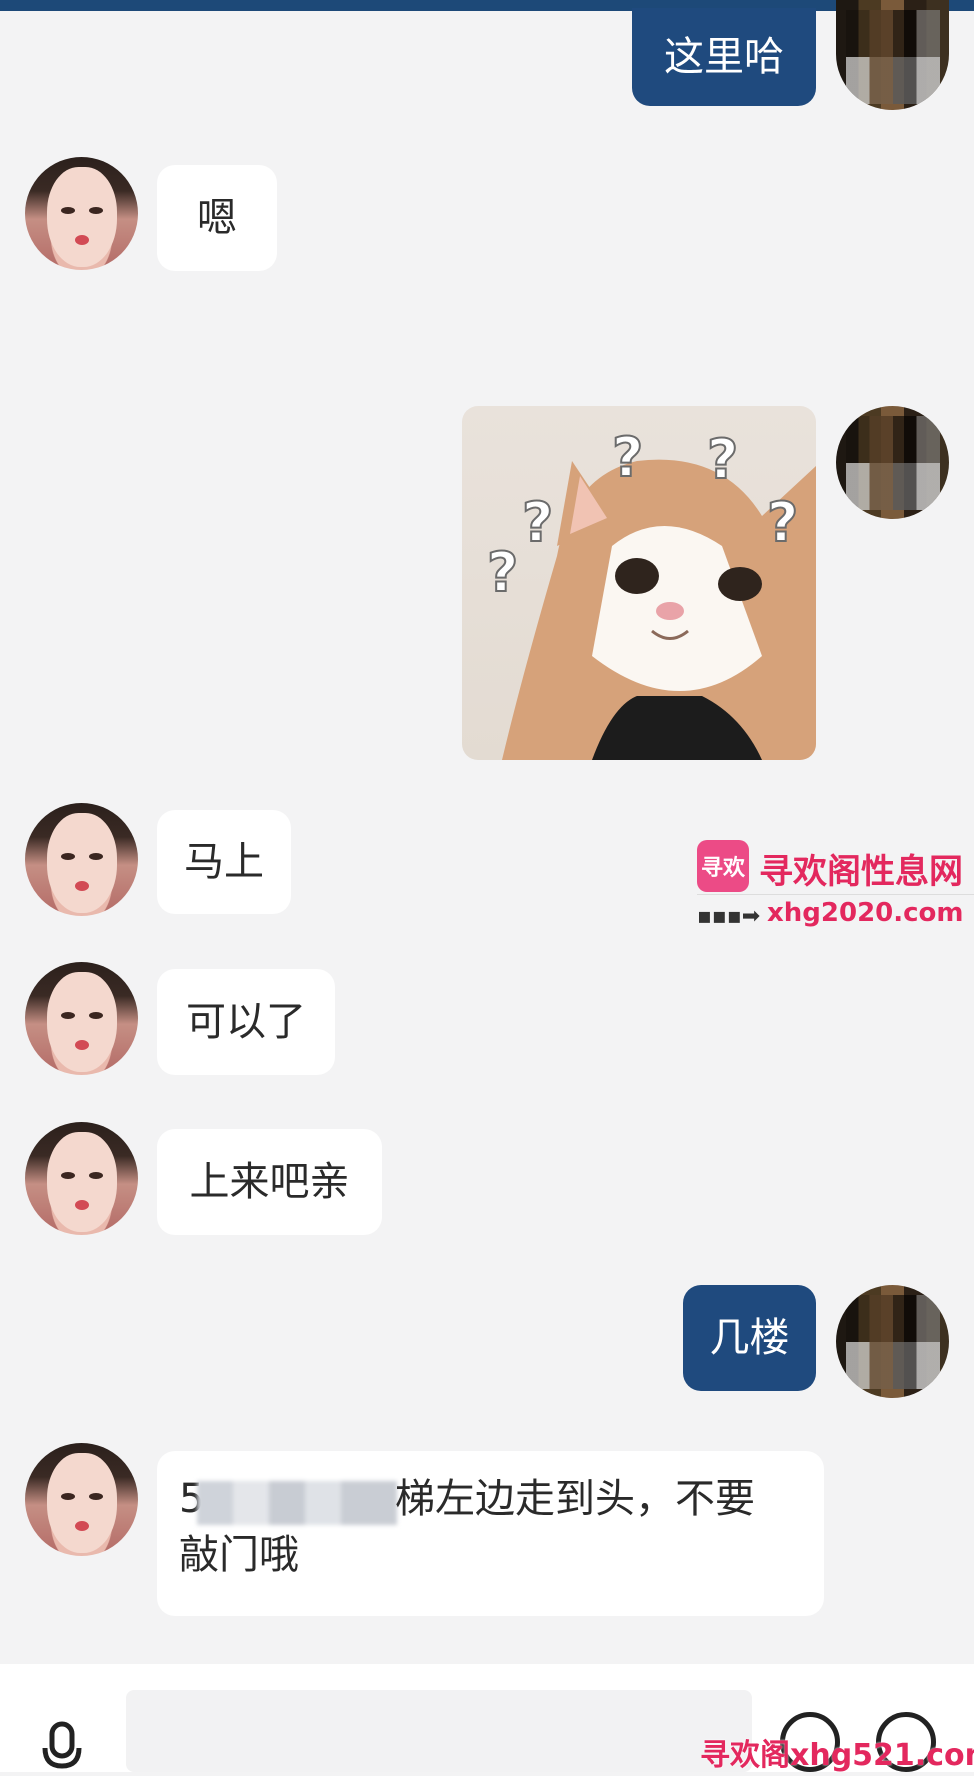 Image resolution: width=974 pixels, height=1776 pixels. What do you see at coordinates (439, 1731) in the screenshot?
I see `message-input` at bounding box center [439, 1731].